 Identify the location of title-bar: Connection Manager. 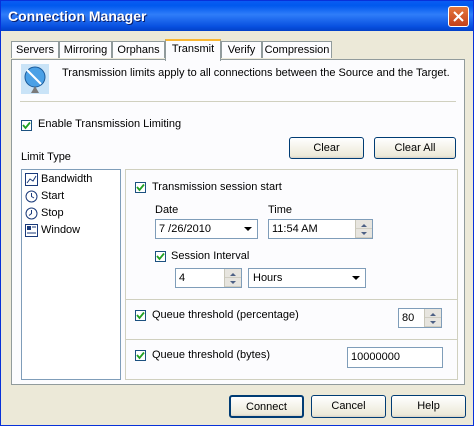
(237, 16).